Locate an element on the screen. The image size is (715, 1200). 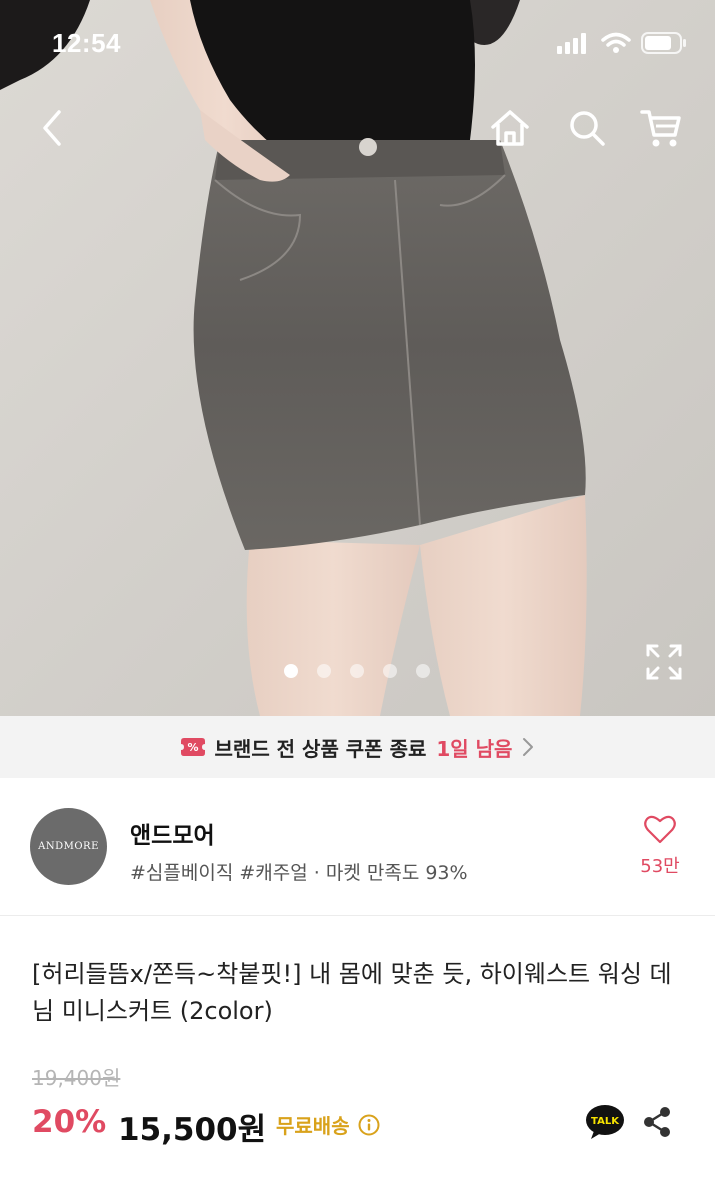
home-icon is located at coordinates (510, 128).